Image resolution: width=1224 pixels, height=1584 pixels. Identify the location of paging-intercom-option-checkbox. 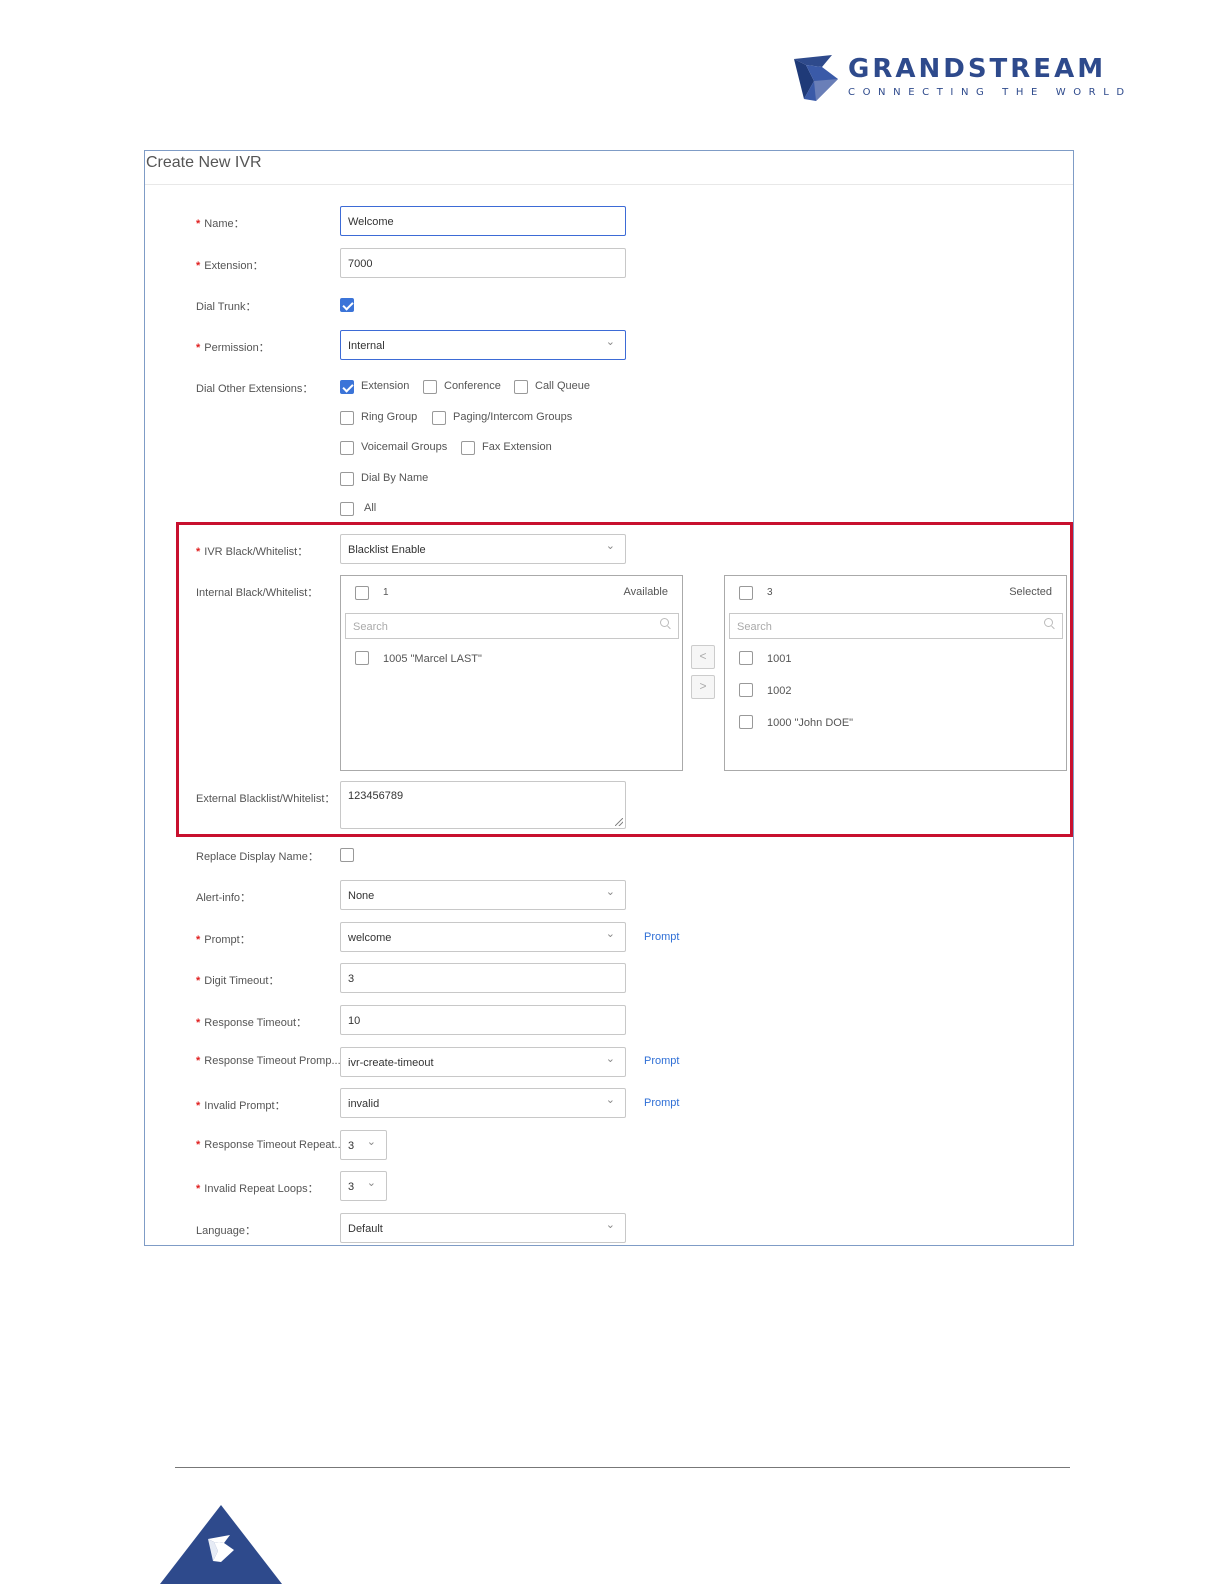
(439, 418).